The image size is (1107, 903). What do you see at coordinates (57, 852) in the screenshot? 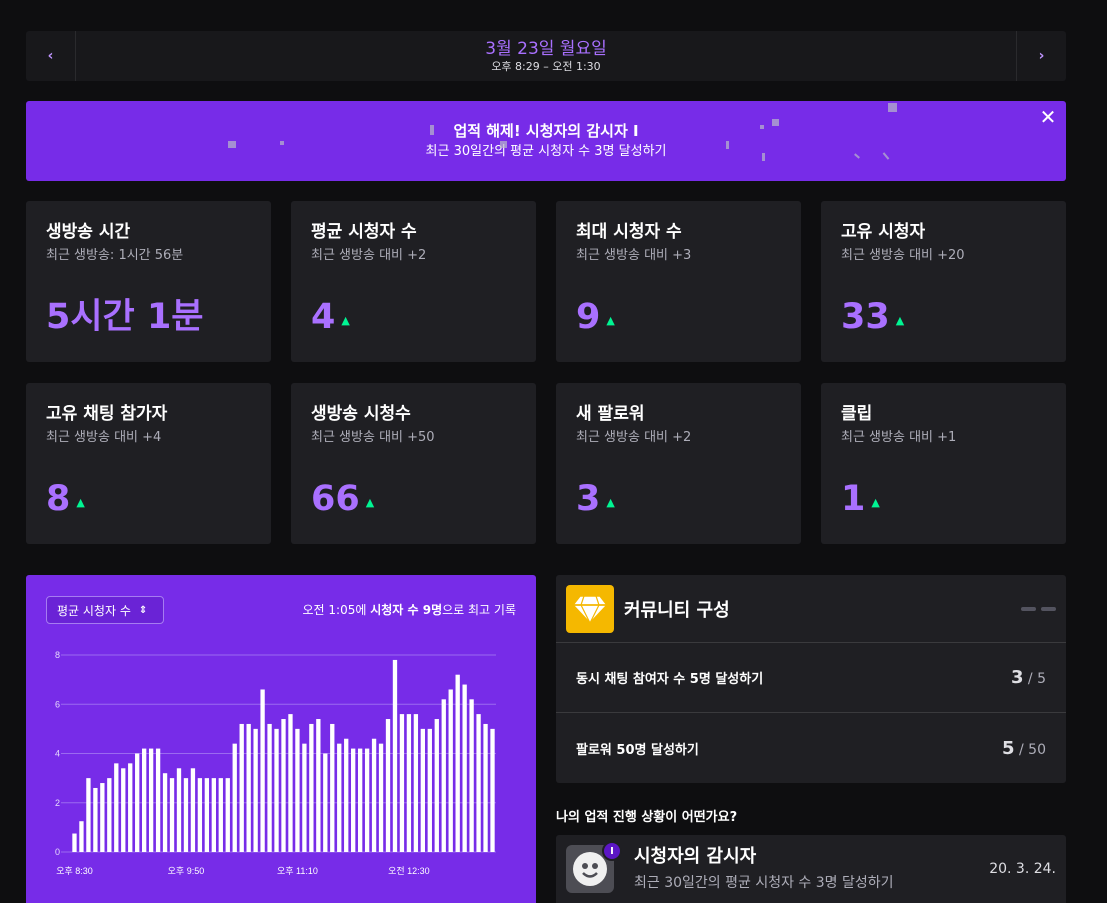
I see `y-tick-label: 0` at bounding box center [57, 852].